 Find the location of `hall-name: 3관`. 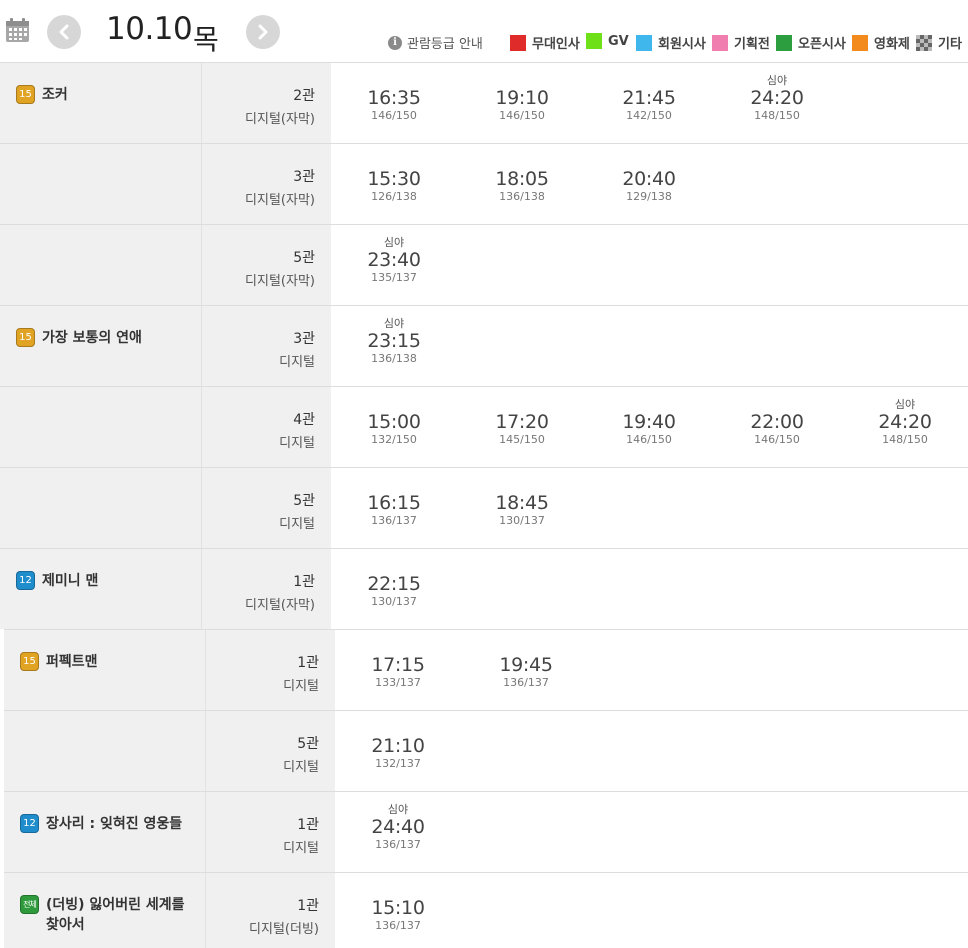

hall-name: 3관 is located at coordinates (304, 177).